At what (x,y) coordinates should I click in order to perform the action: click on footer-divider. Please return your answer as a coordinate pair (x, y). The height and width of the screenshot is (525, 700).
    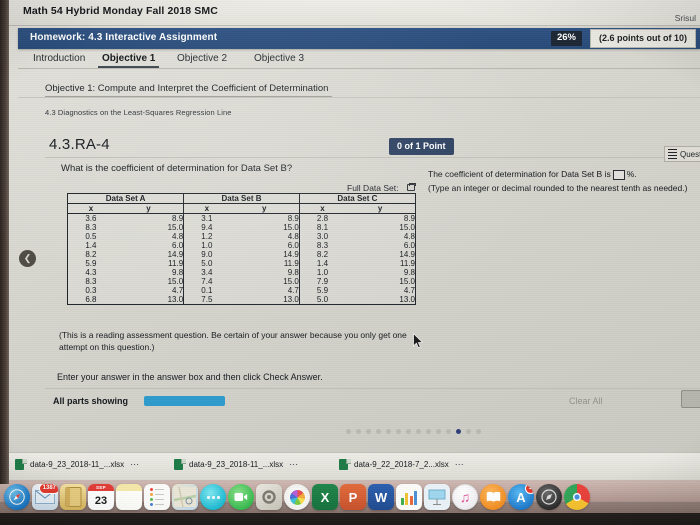
    Looking at the image, I should click on (372, 388).